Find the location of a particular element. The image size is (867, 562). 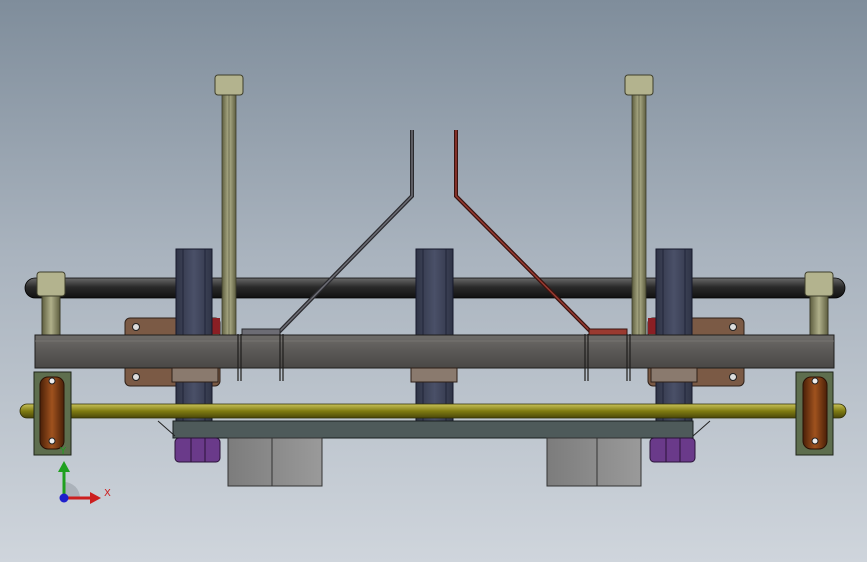

diagonal-link-left is located at coordinates (327, 233).